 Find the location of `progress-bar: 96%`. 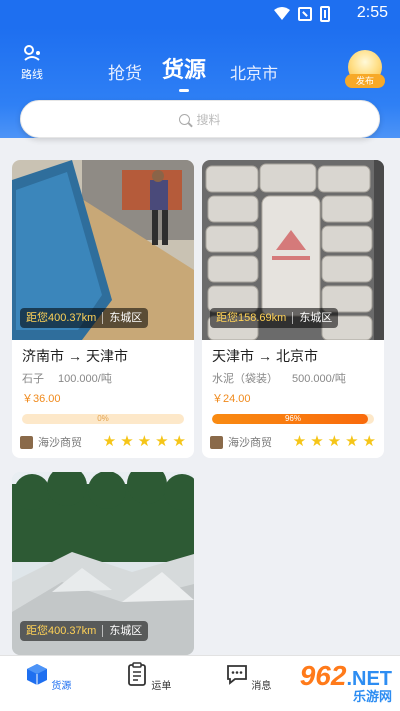

progress-bar: 96% is located at coordinates (293, 419).